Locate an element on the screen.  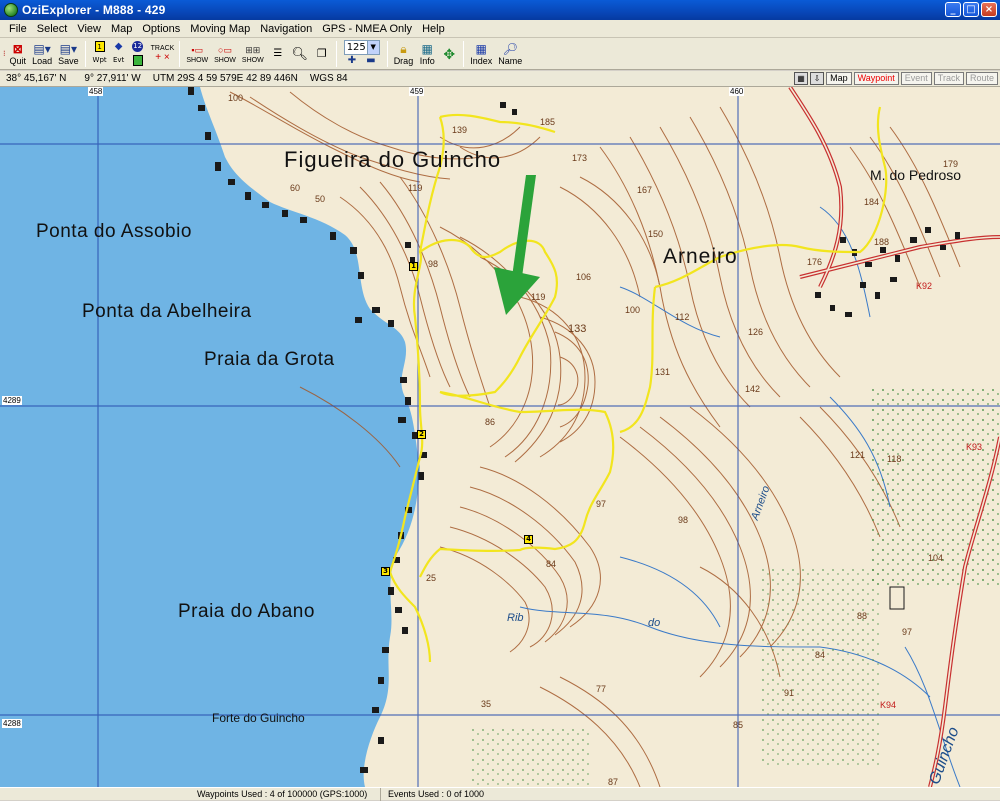
spot-height: 86 is located at coordinates (490, 422).